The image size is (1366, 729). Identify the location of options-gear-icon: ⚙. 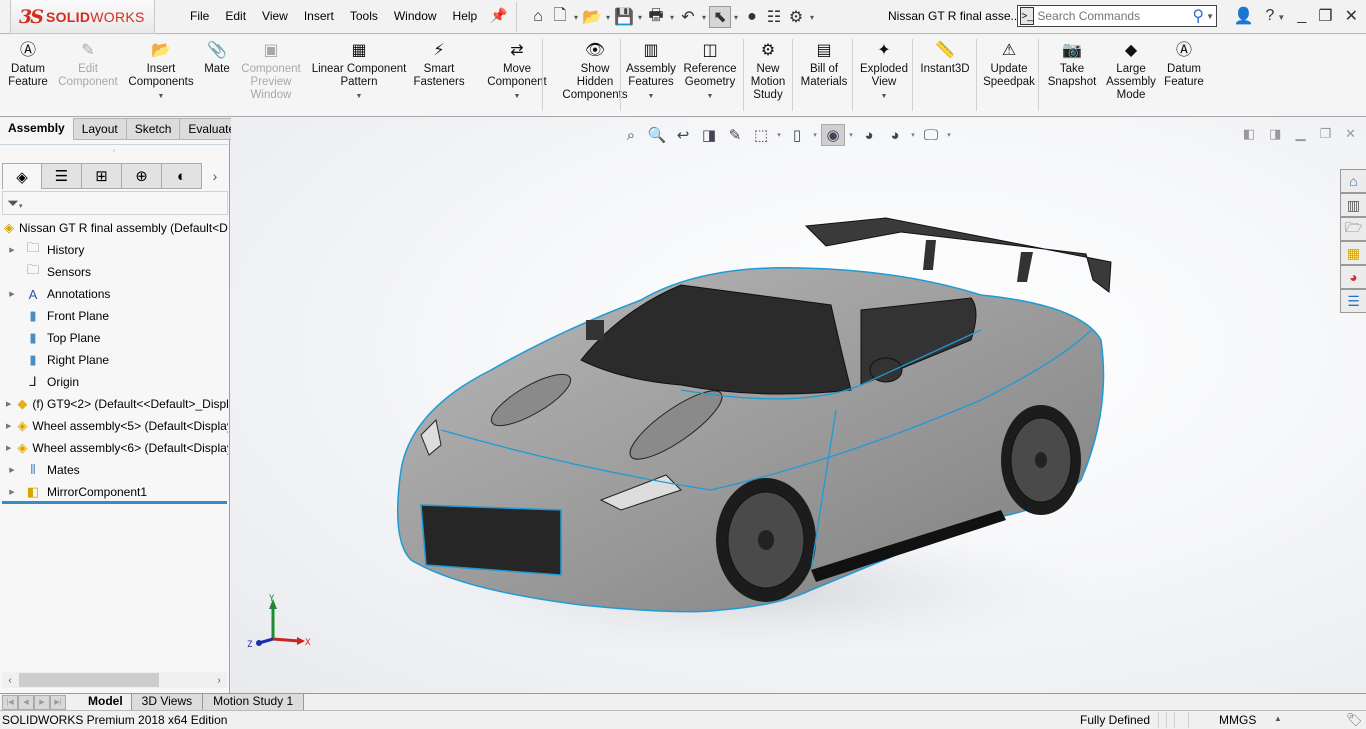
(796, 17).